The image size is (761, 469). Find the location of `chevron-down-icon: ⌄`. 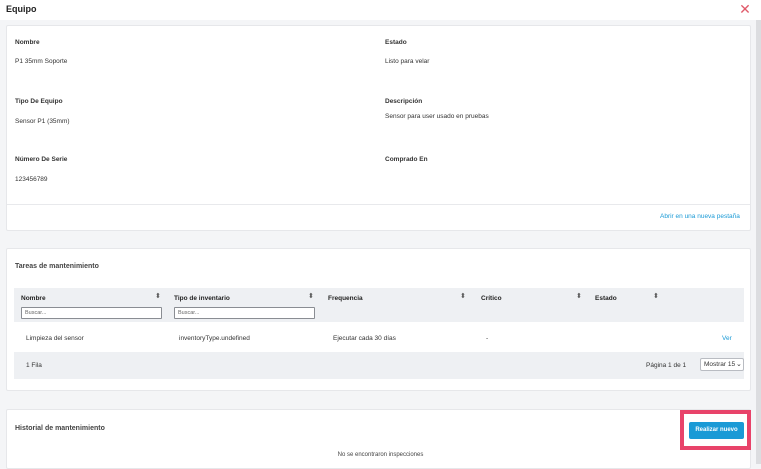

chevron-down-icon: ⌄ is located at coordinates (739, 364).